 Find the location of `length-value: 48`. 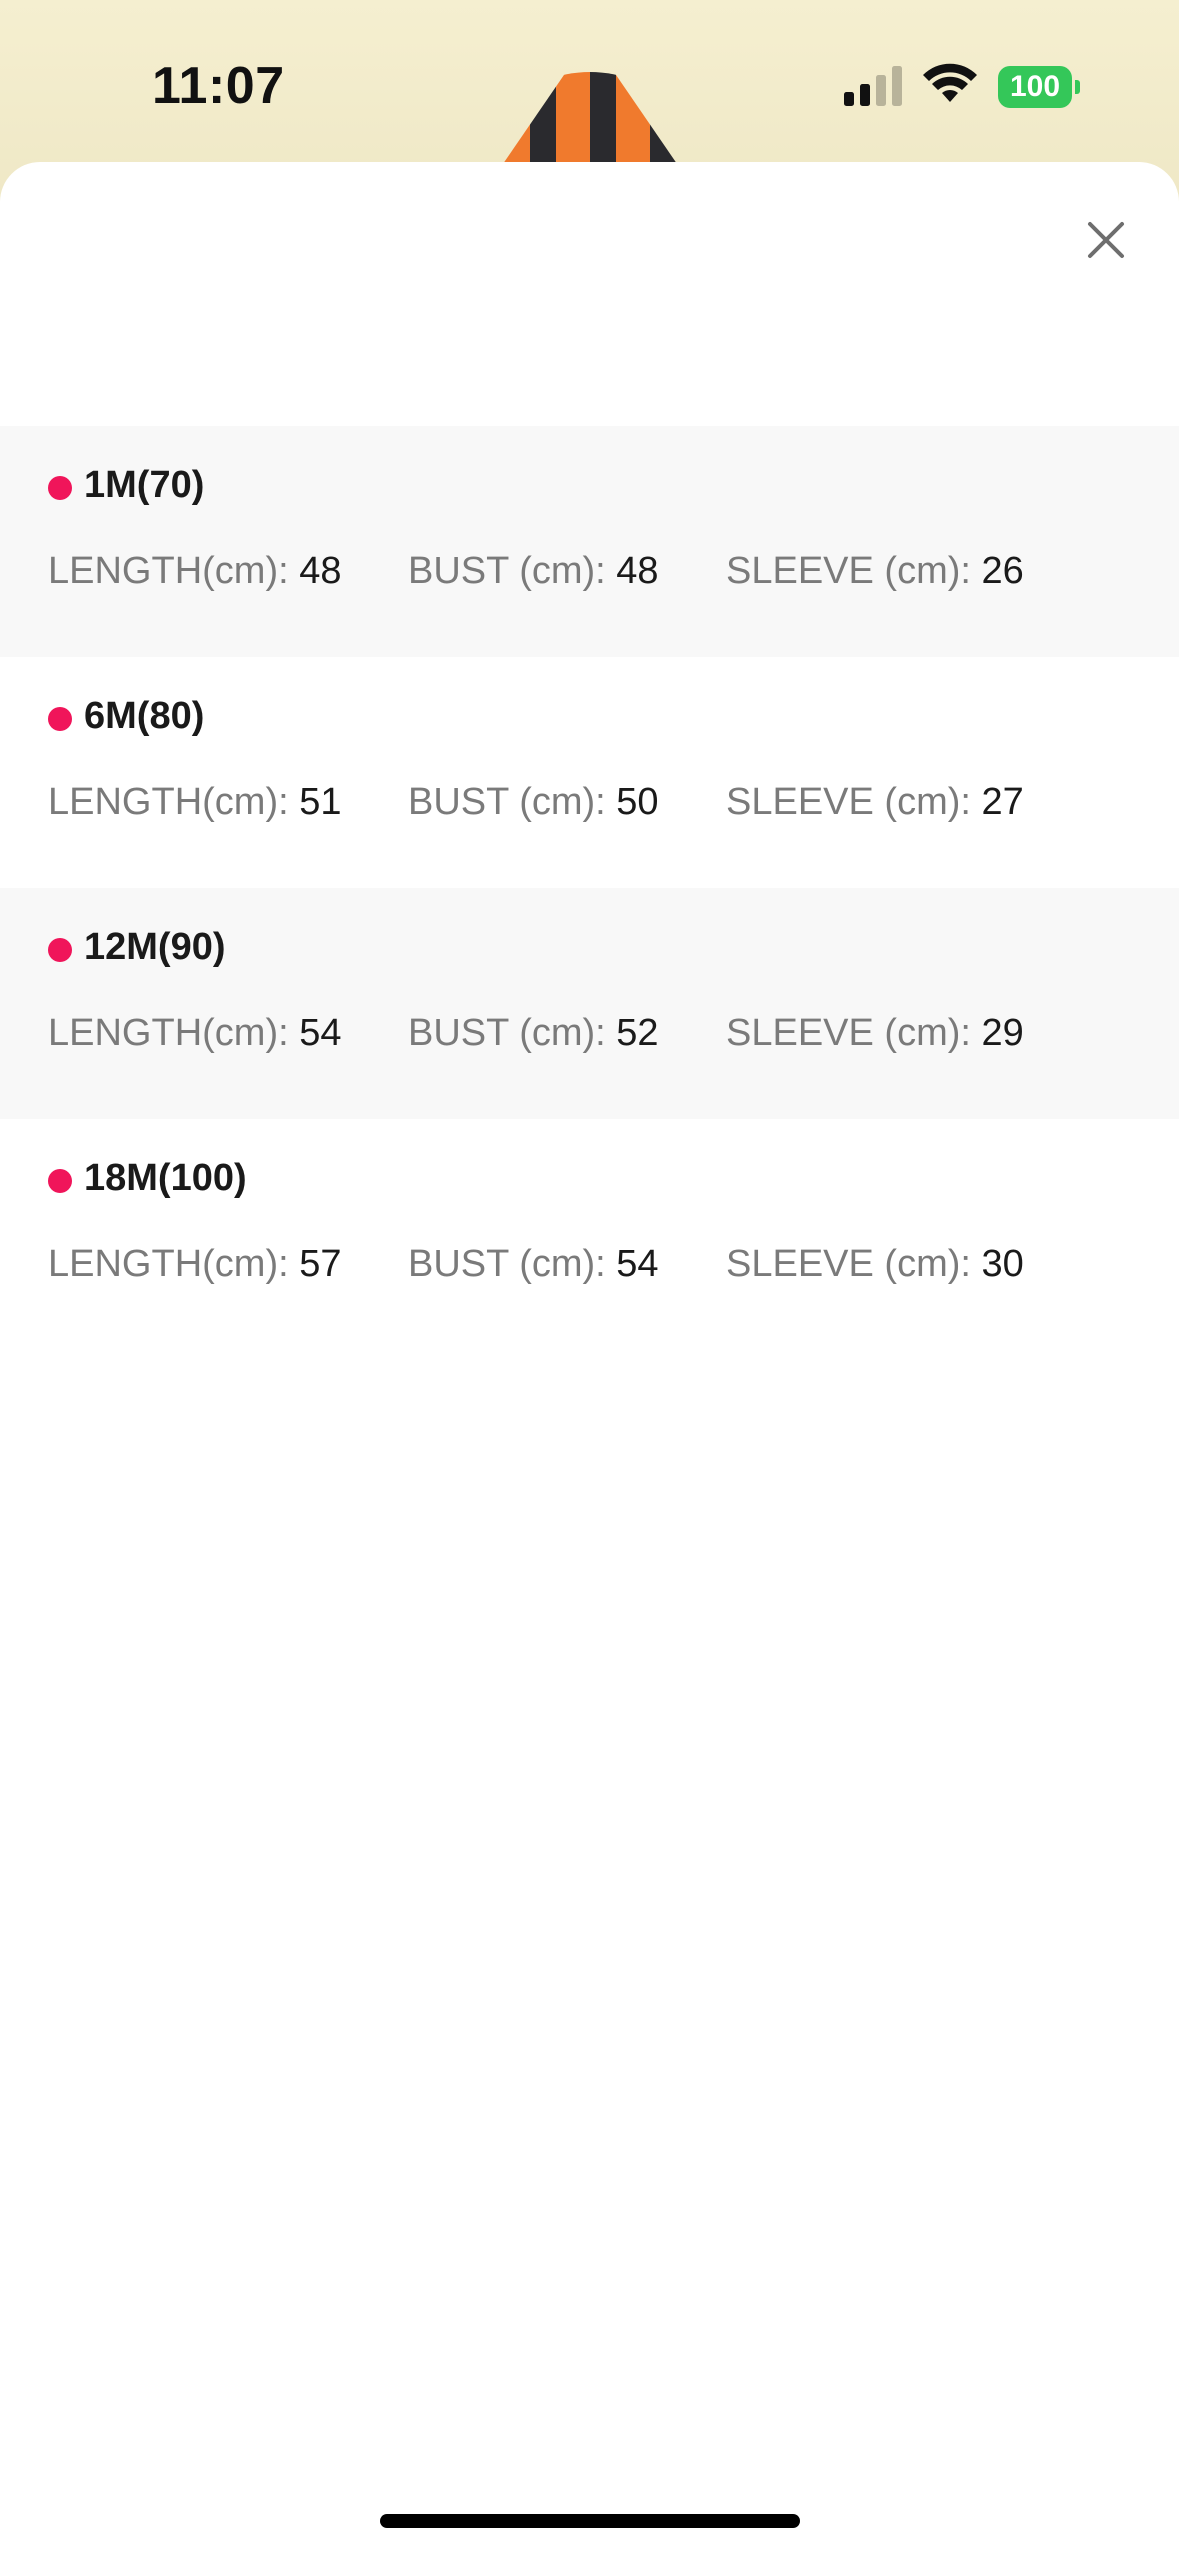

length-value: 48 is located at coordinates (320, 571).